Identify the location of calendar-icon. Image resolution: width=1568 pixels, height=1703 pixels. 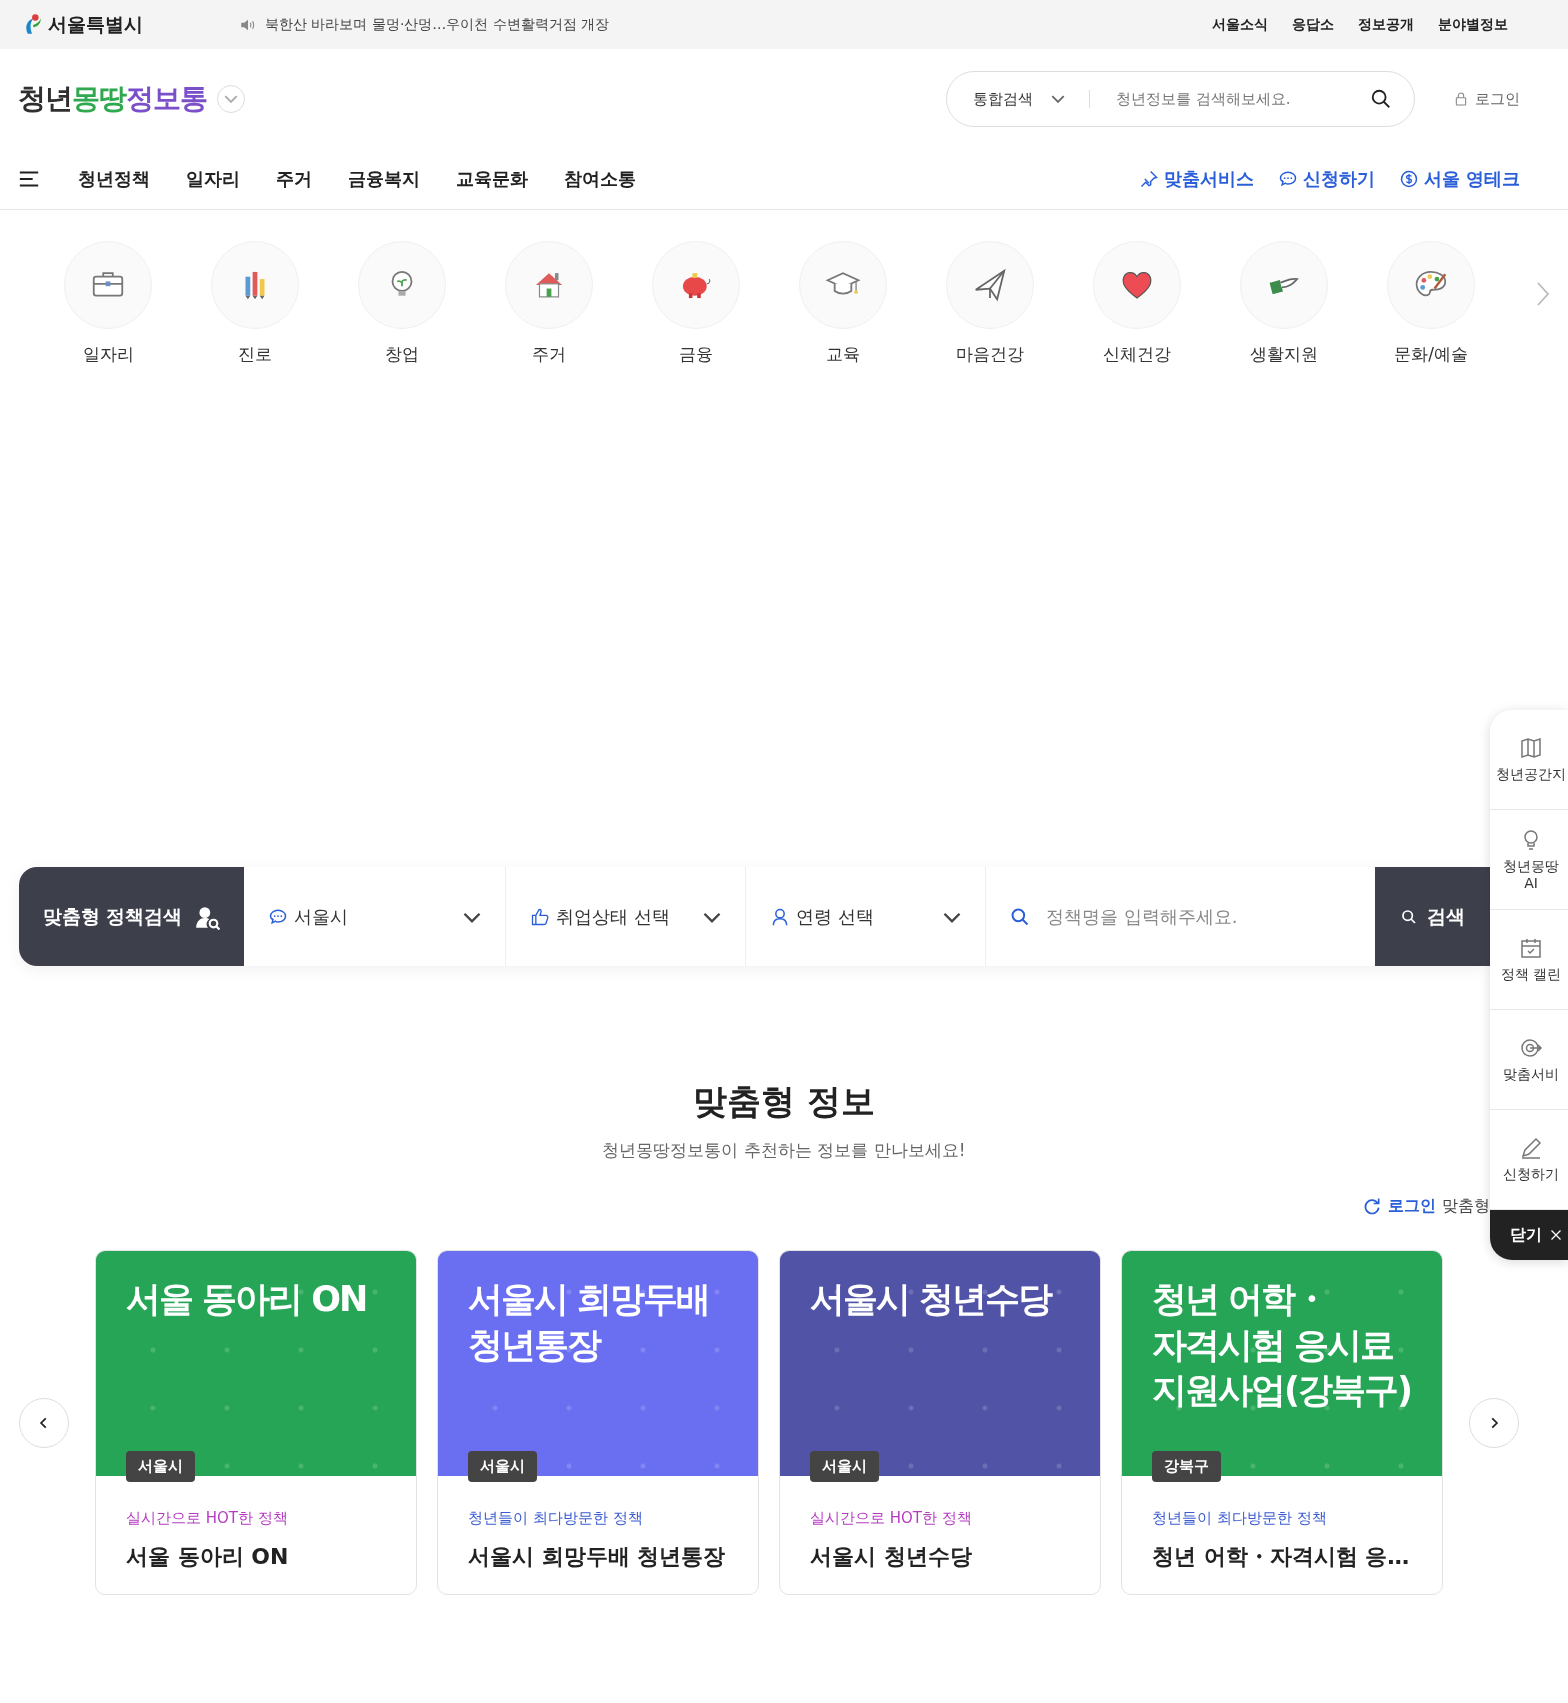
(1531, 948).